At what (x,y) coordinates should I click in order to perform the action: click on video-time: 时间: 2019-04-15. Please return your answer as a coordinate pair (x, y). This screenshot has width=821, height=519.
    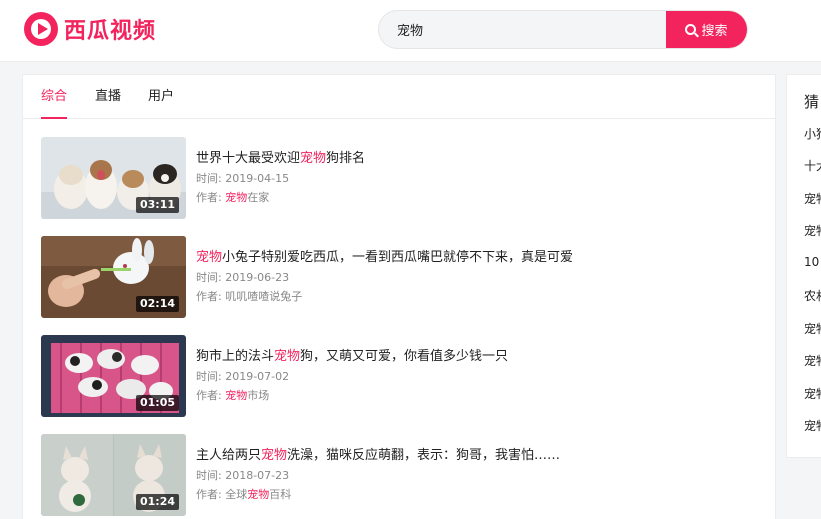
    Looking at the image, I should click on (476, 178).